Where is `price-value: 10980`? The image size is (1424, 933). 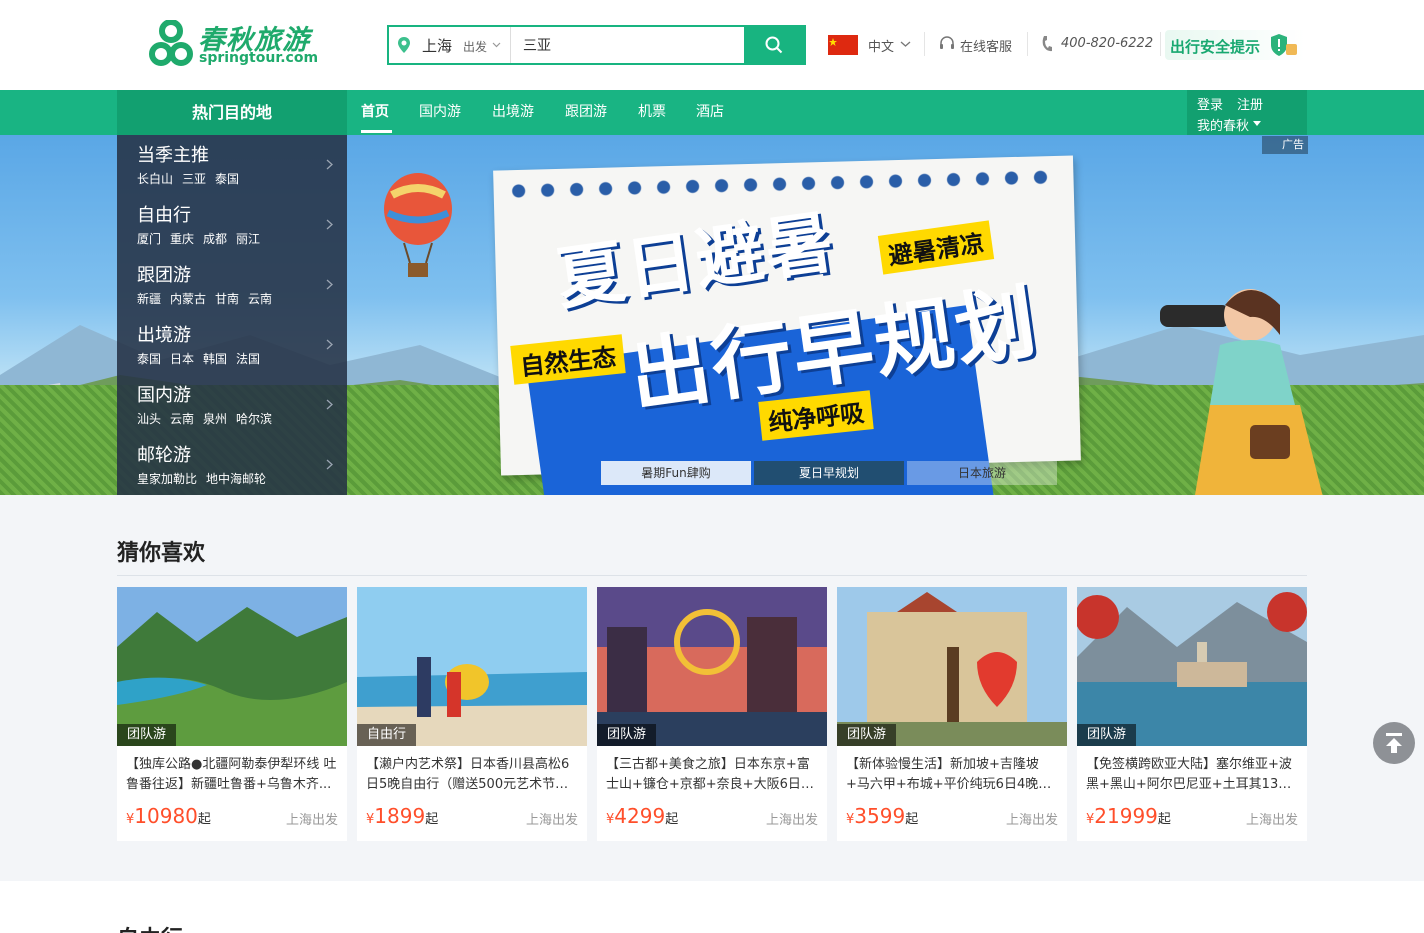 price-value: 10980 is located at coordinates (166, 816).